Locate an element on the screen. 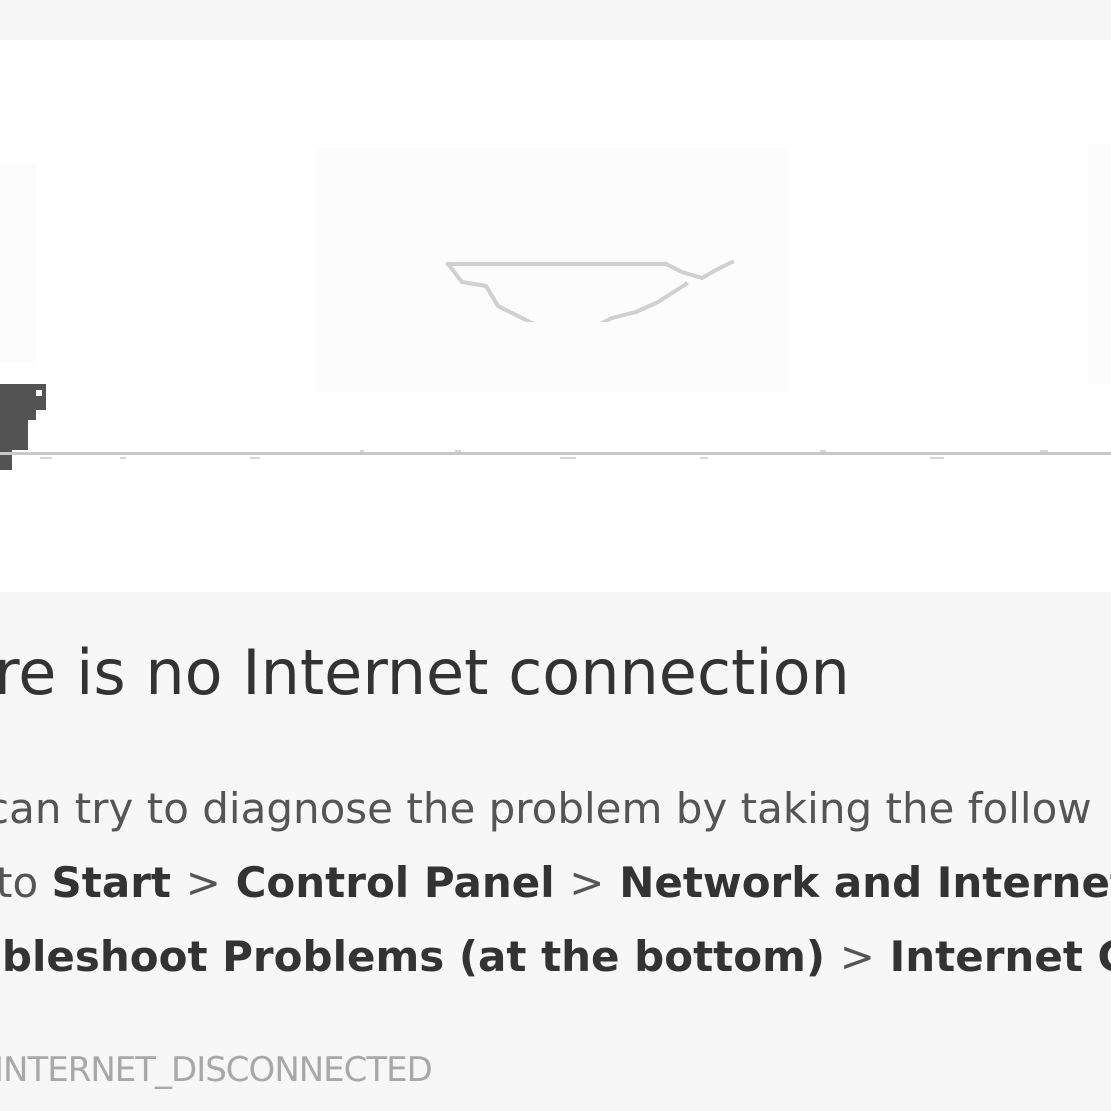 This screenshot has height=1111, width=1111. error-code: INTERNET_DISCONNECTED is located at coordinates (216, 1070).